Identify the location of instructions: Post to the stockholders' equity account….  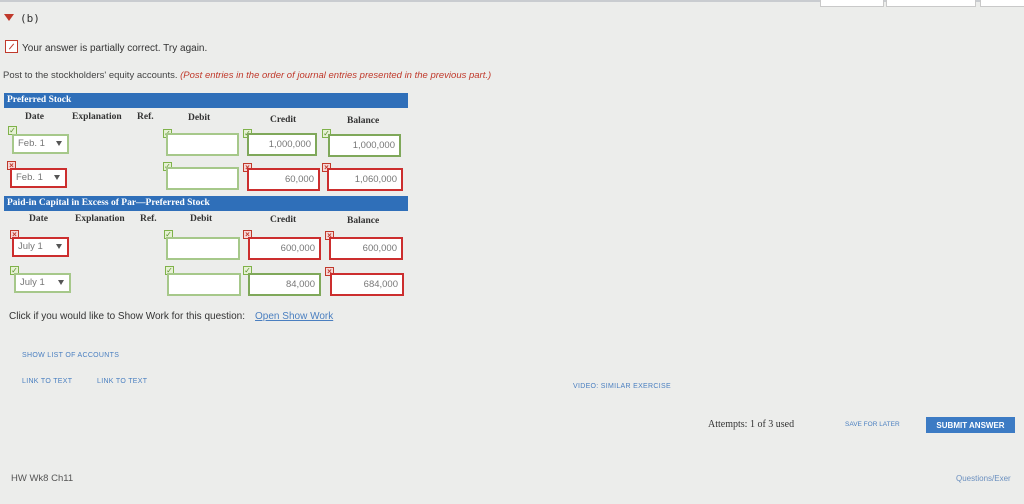
(247, 75).